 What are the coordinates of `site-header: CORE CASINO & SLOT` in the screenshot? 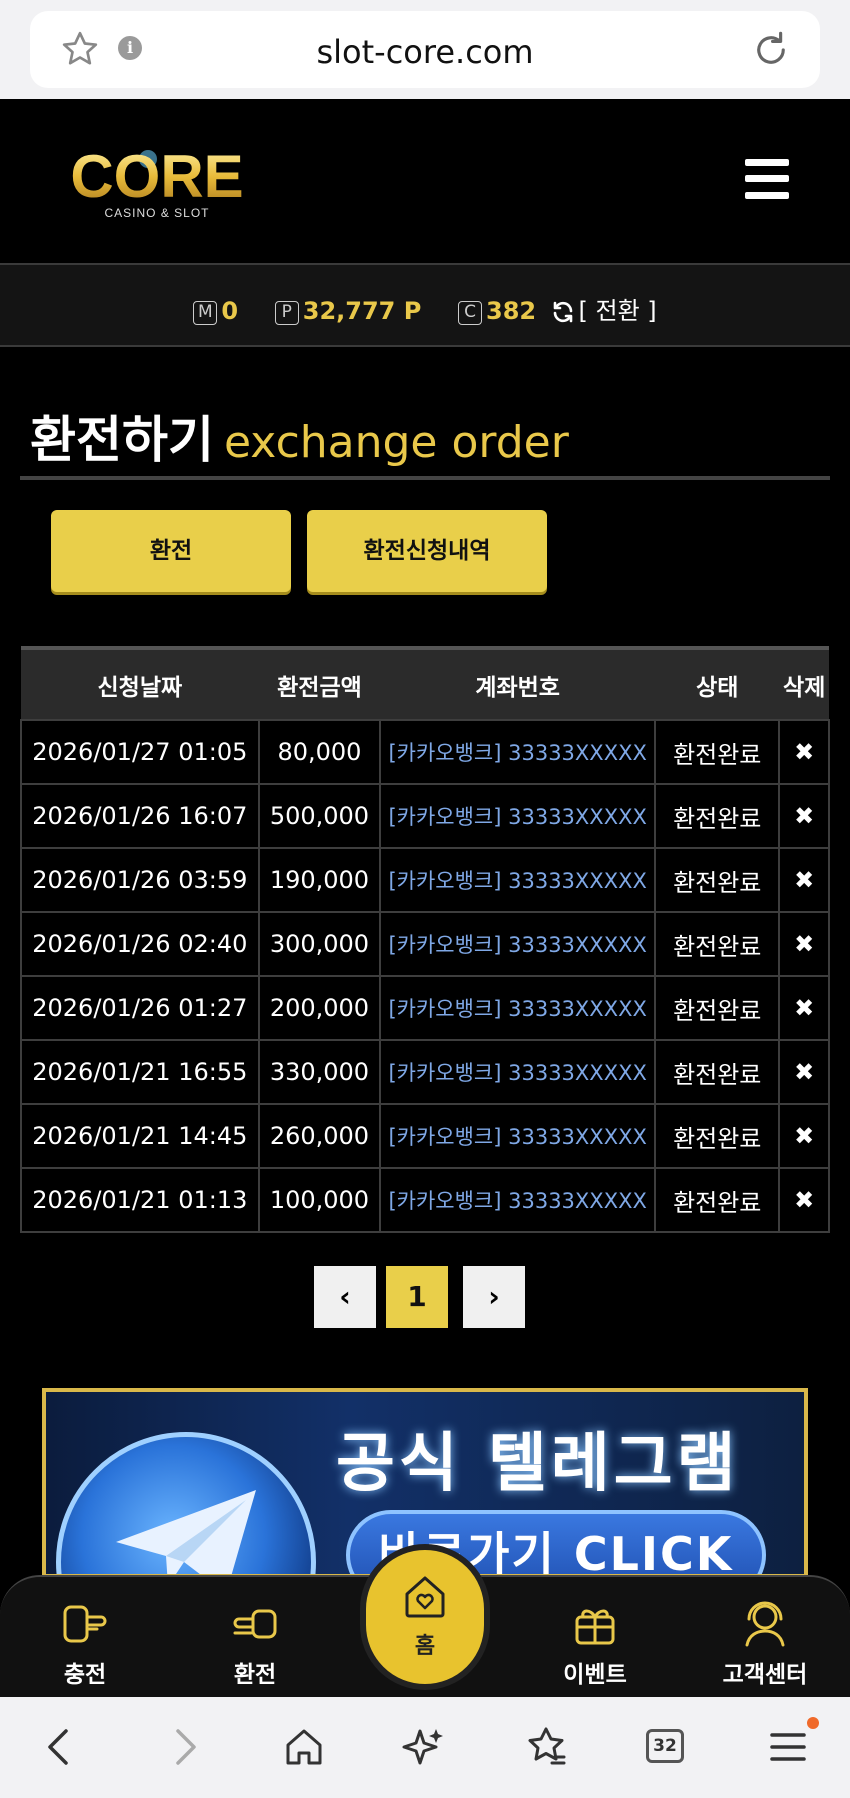 It's located at (425, 181).